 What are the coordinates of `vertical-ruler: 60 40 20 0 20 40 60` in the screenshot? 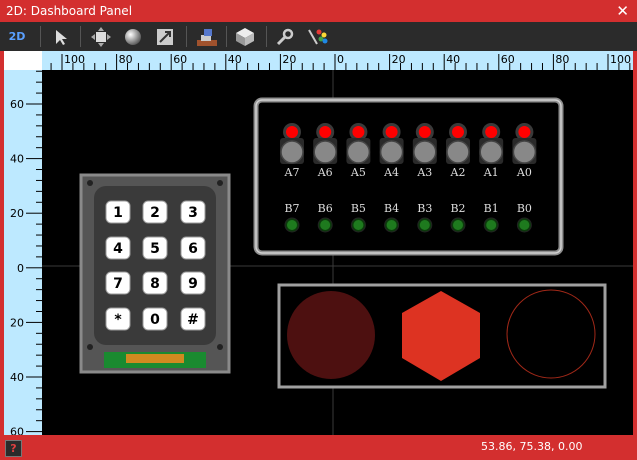 It's located at (23, 252).